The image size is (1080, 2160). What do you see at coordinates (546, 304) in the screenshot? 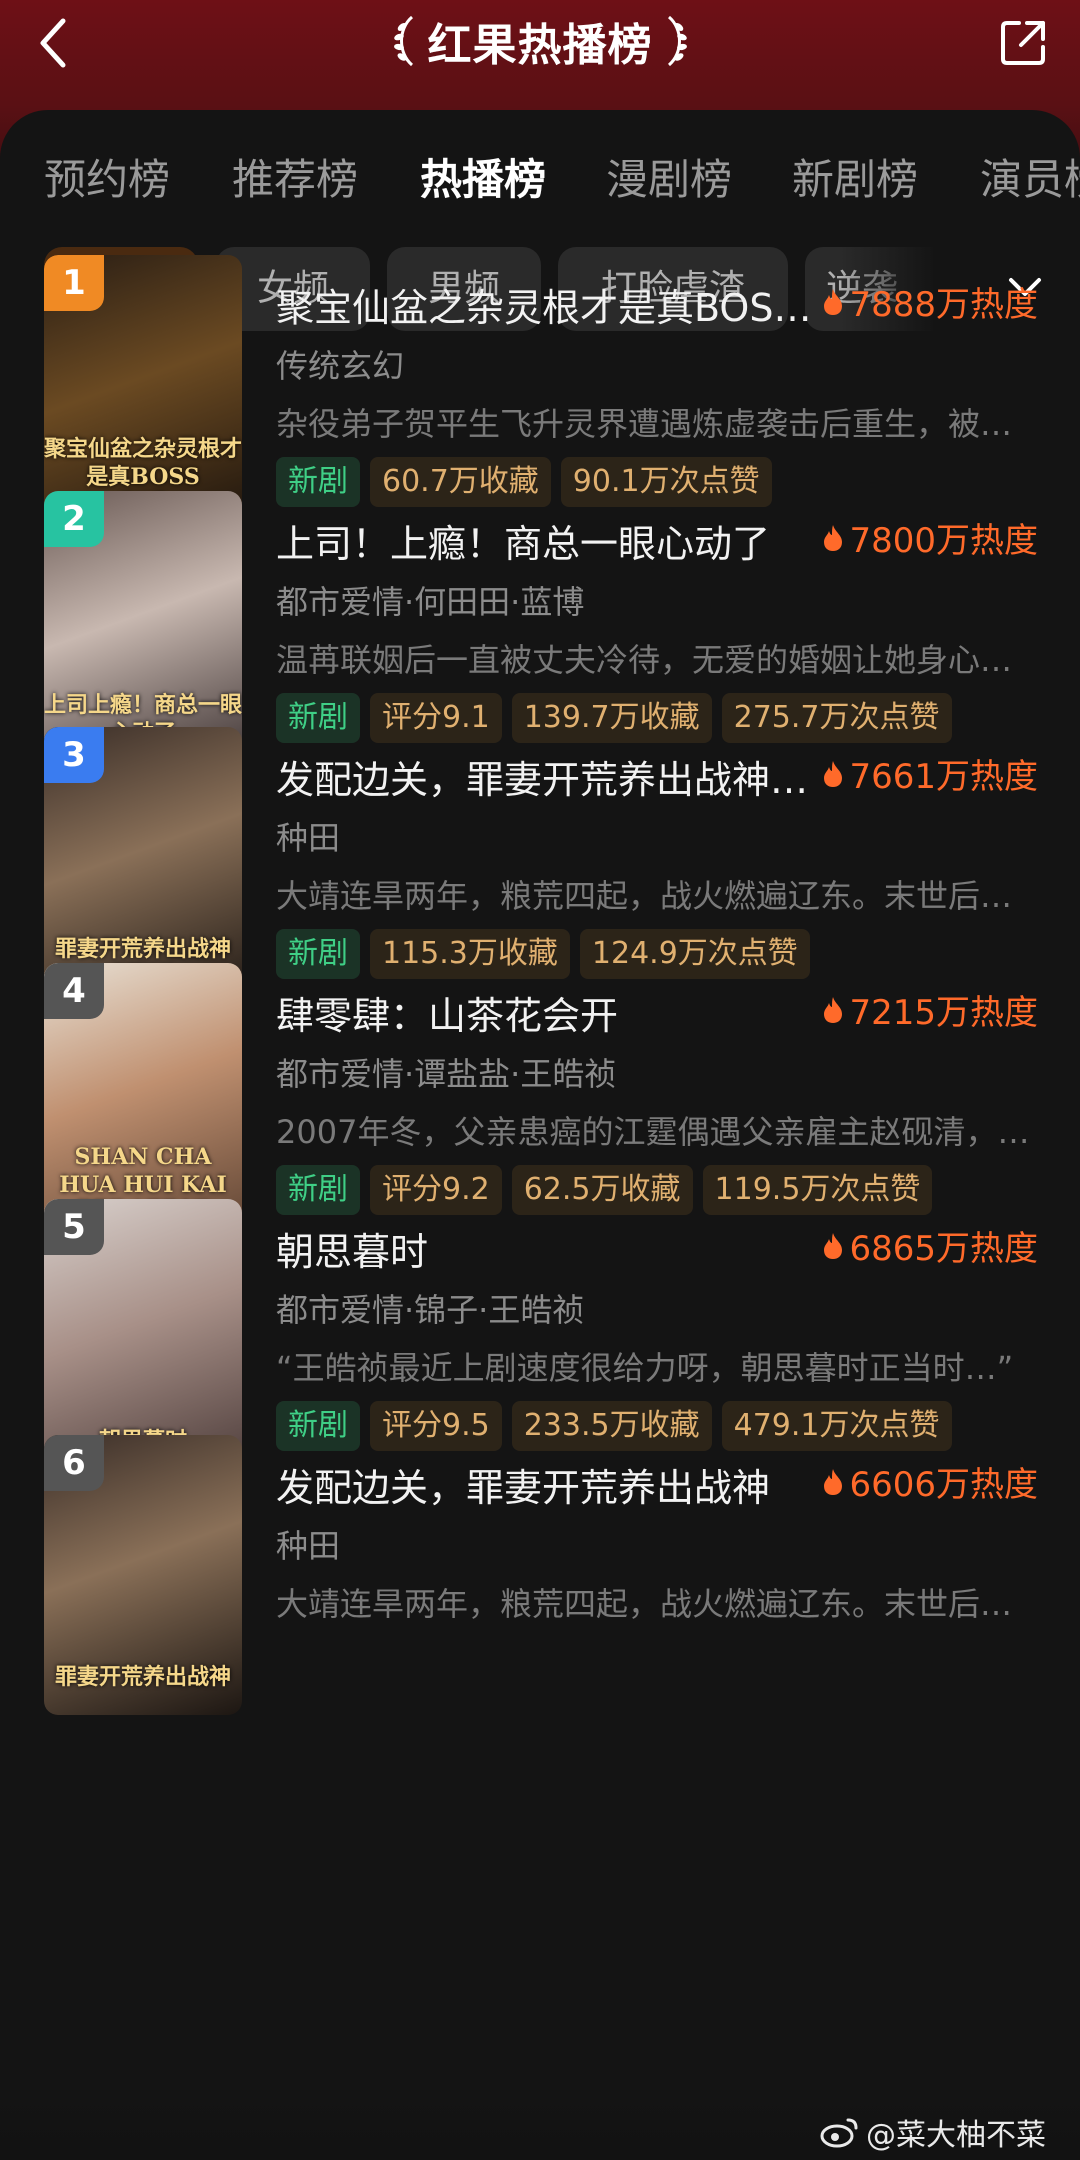
I see `drama-title: 聚宝仙盆之杂灵根才是真BOSS第五季` at bounding box center [546, 304].